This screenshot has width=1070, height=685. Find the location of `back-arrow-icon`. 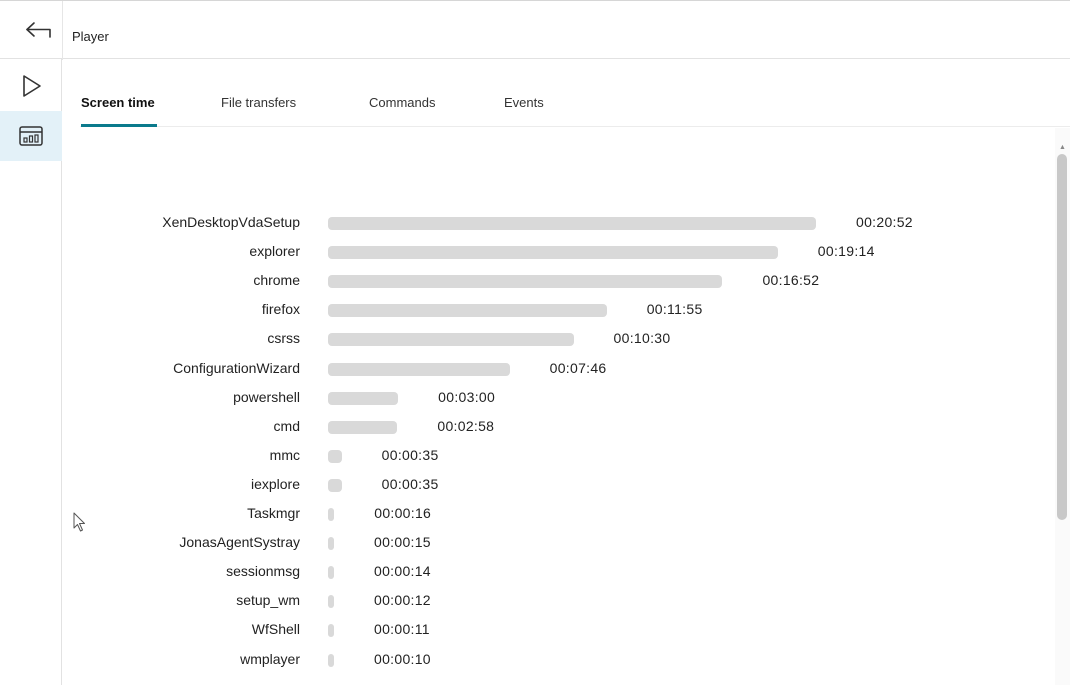

back-arrow-icon is located at coordinates (38, 30).